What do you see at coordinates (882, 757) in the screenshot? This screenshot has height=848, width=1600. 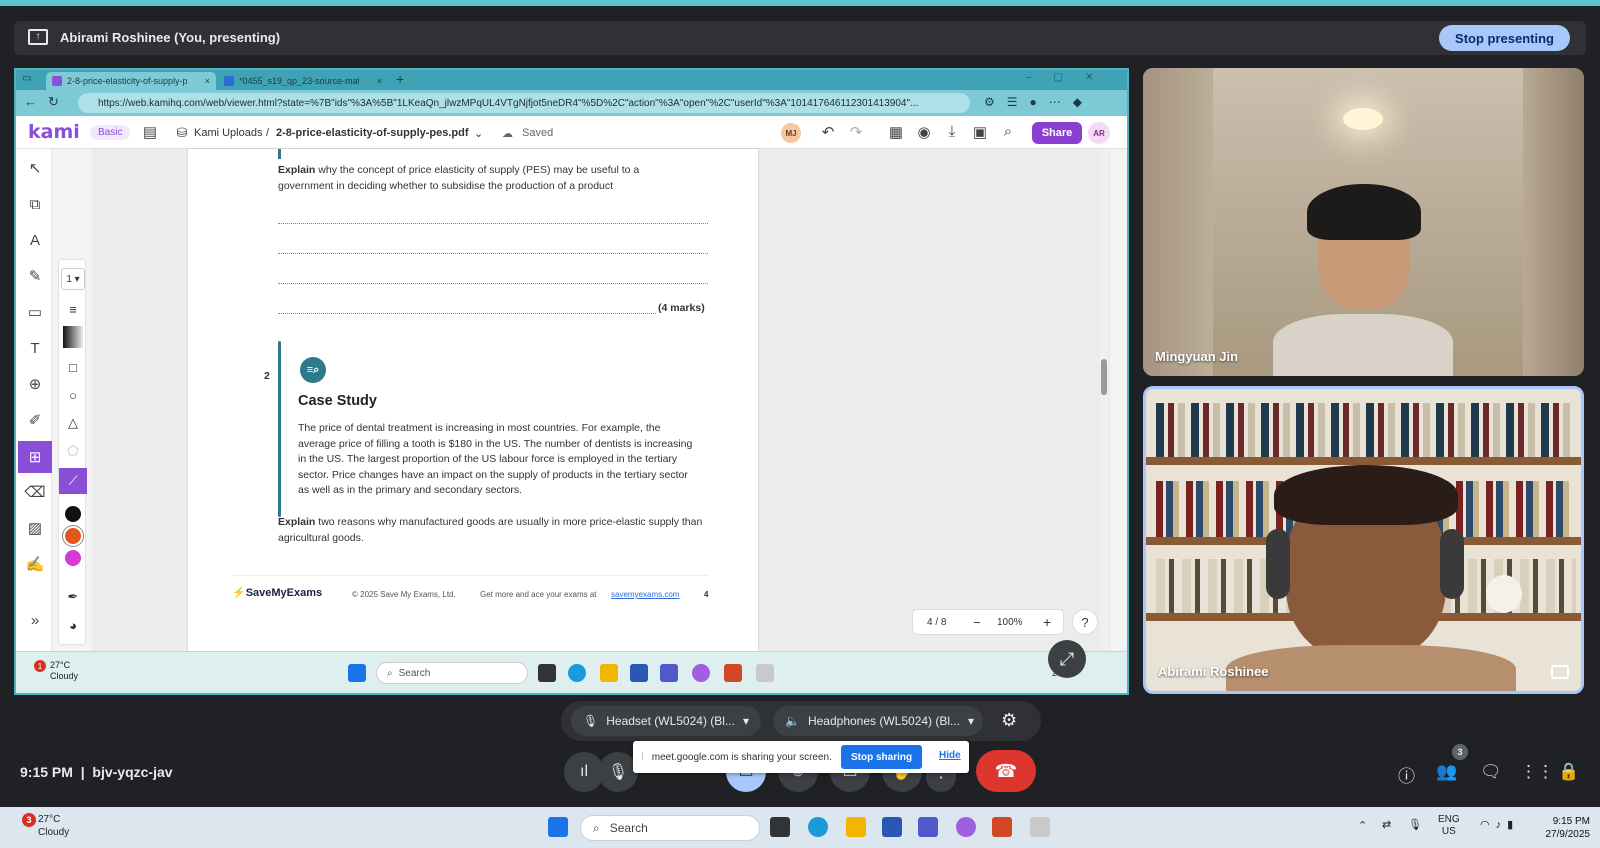 I see `stop-sharing-button: Stop sharing` at bounding box center [882, 757].